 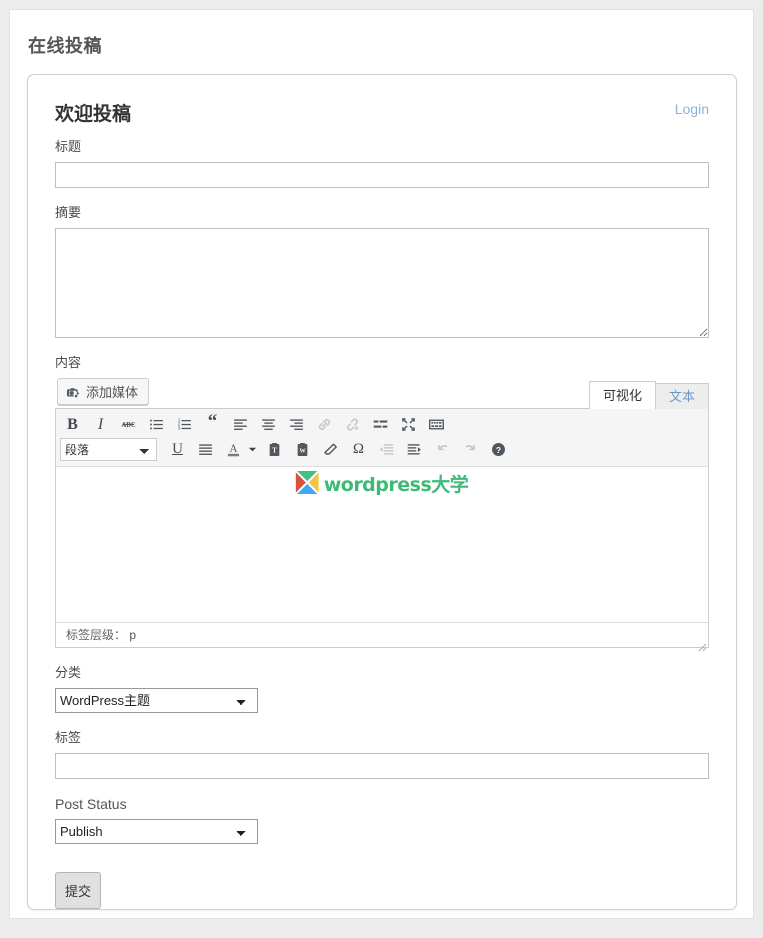 What do you see at coordinates (132, 635) in the screenshot?
I see `tag-path-value: p` at bounding box center [132, 635].